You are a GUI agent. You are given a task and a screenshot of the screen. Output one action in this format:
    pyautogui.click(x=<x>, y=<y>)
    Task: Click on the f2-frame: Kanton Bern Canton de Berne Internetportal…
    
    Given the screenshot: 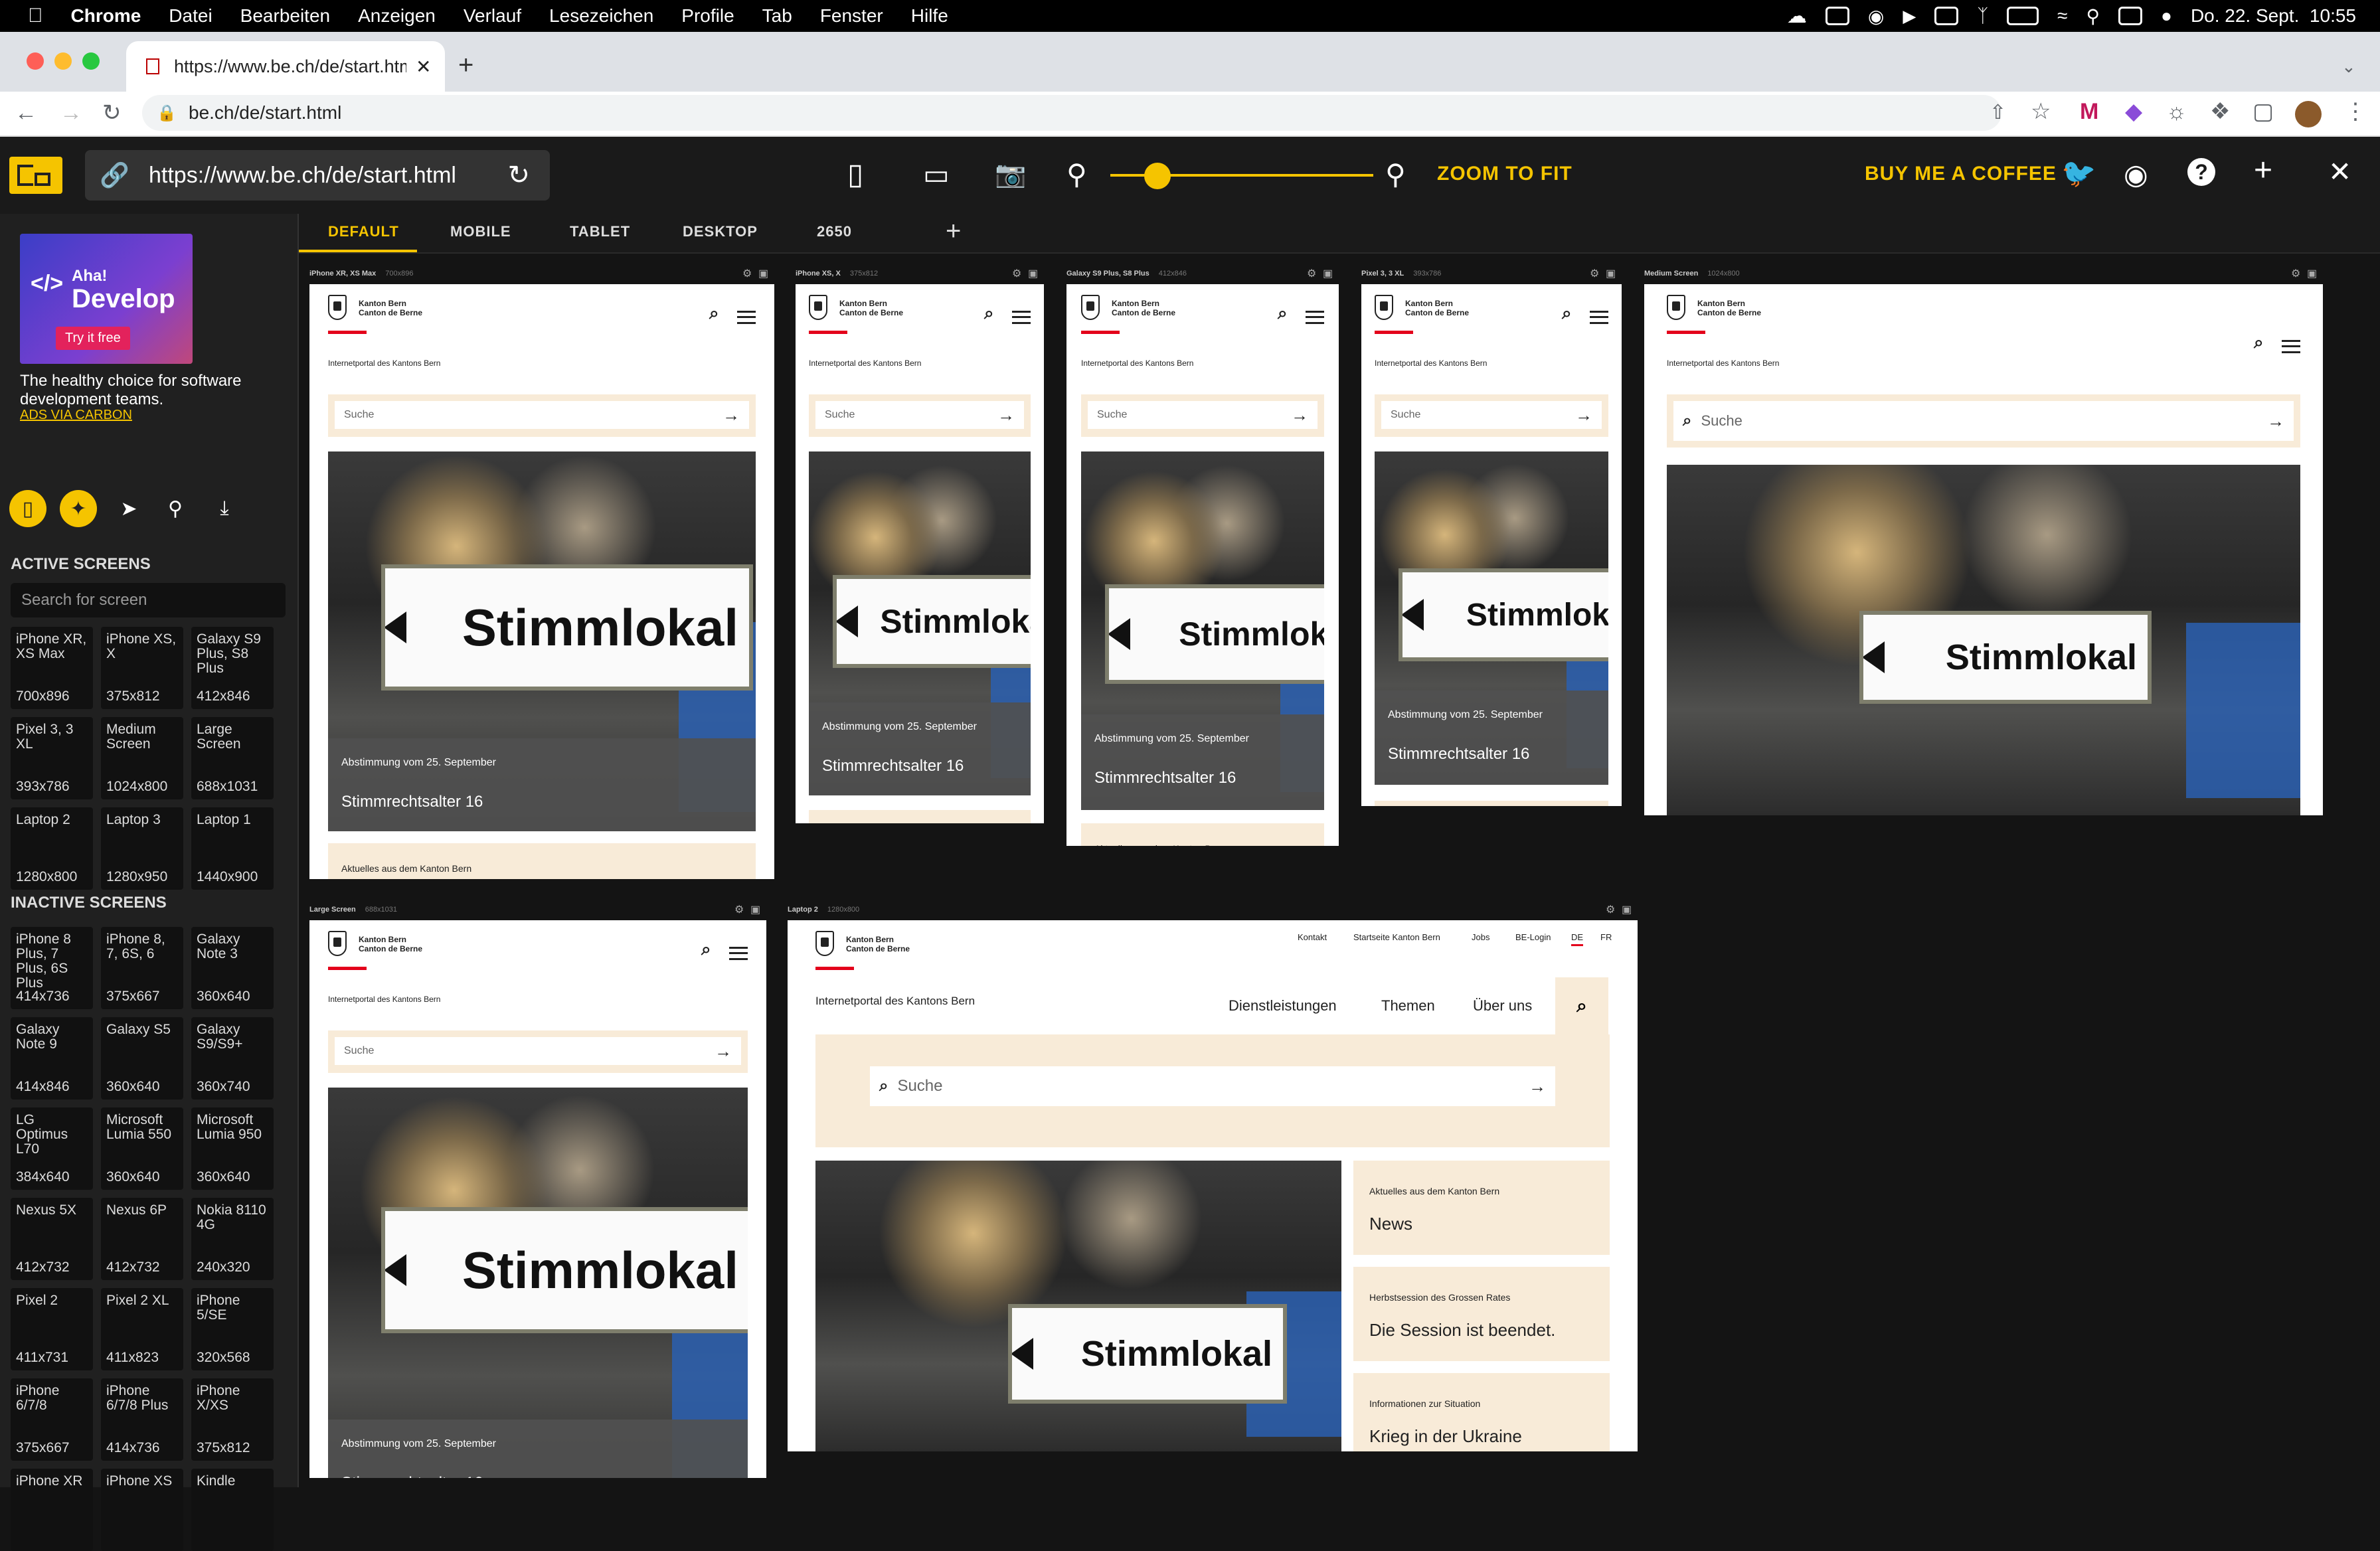 What is the action you would take?
    pyautogui.click(x=920, y=553)
    